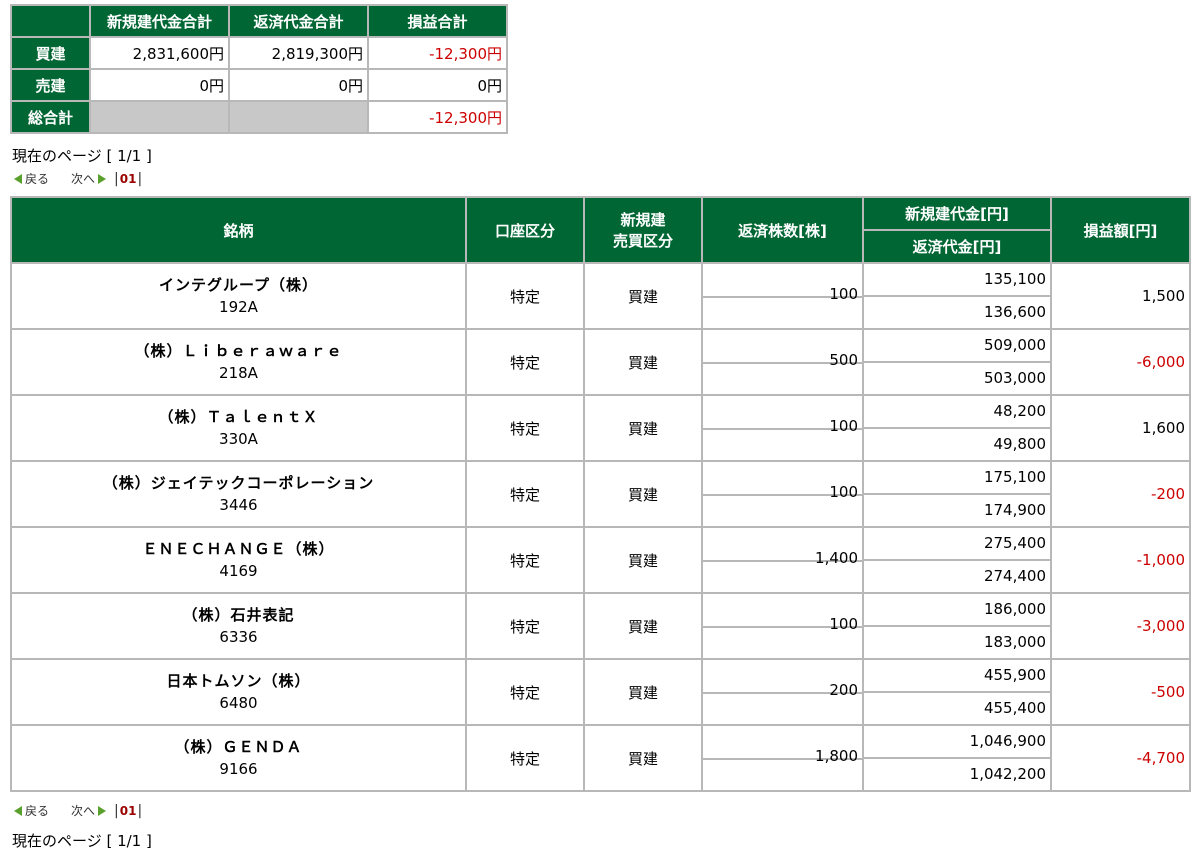 The image size is (1199, 852). Describe the element at coordinates (238, 307) in the screenshot. I see `stock-code: 192A` at that location.